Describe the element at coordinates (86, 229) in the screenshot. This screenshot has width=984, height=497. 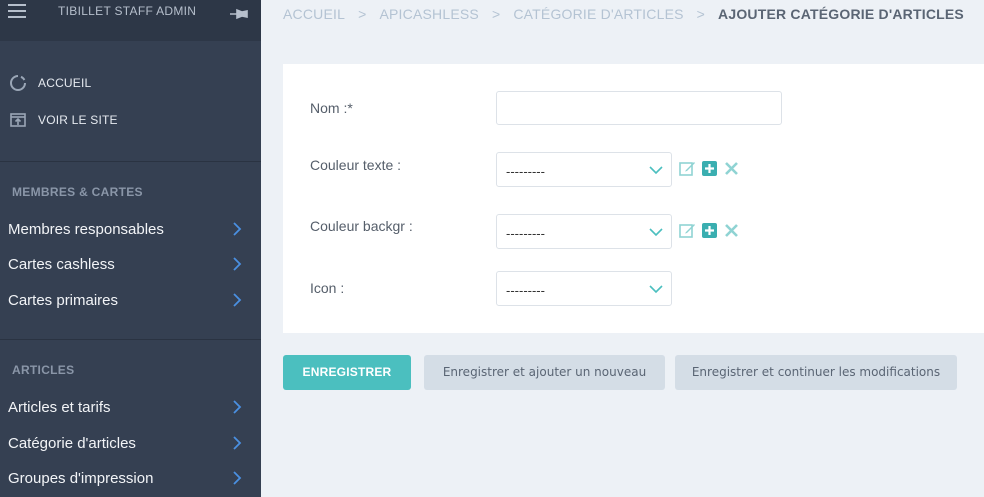
I see `sidebar-item-label: Membres responsables` at that location.